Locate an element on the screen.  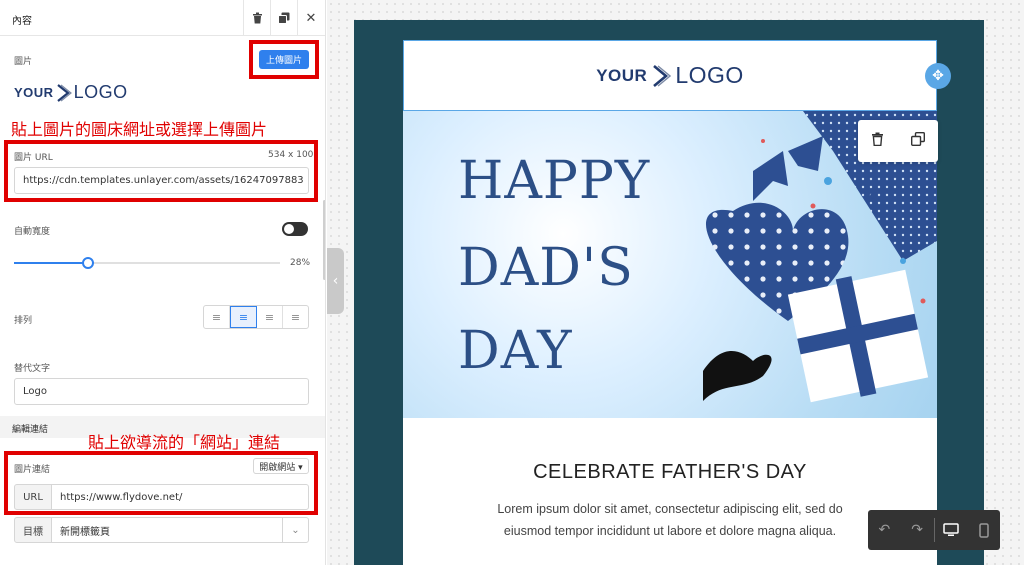
align-center-icon: ≡ is located at coordinates (243, 317).